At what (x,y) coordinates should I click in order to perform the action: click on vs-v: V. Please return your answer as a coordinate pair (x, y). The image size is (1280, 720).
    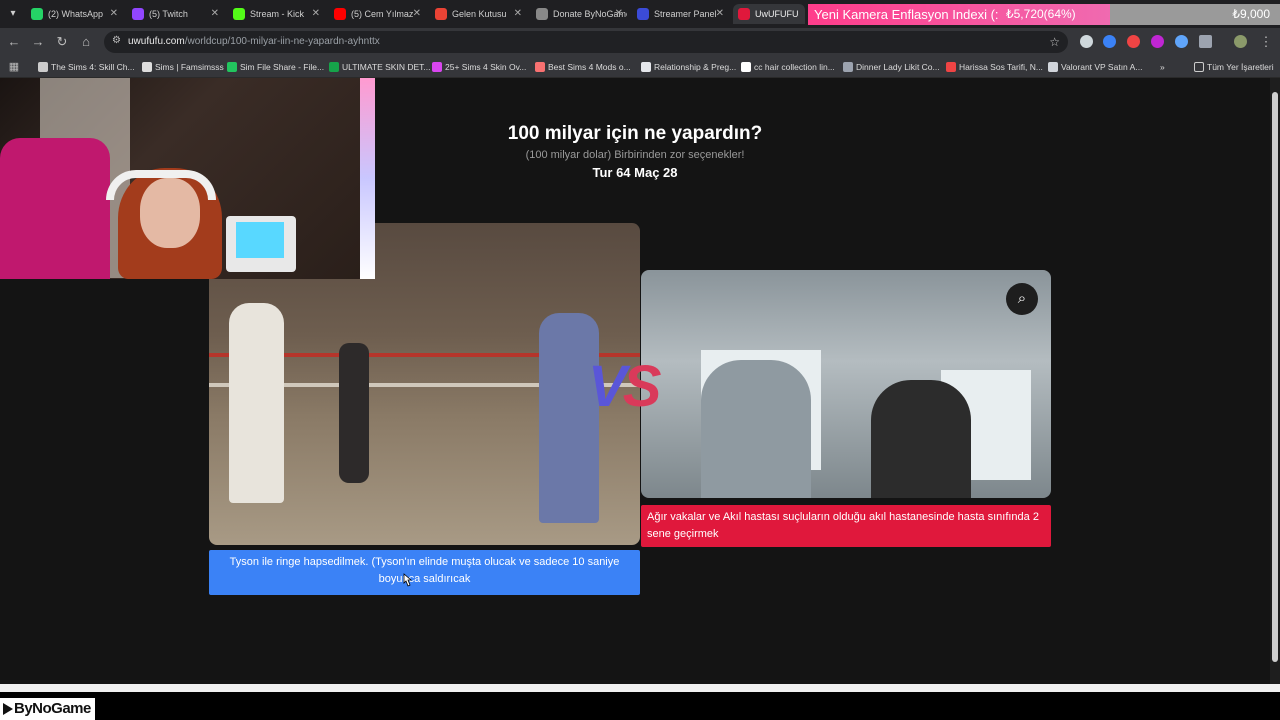
    Looking at the image, I should click on (607, 386).